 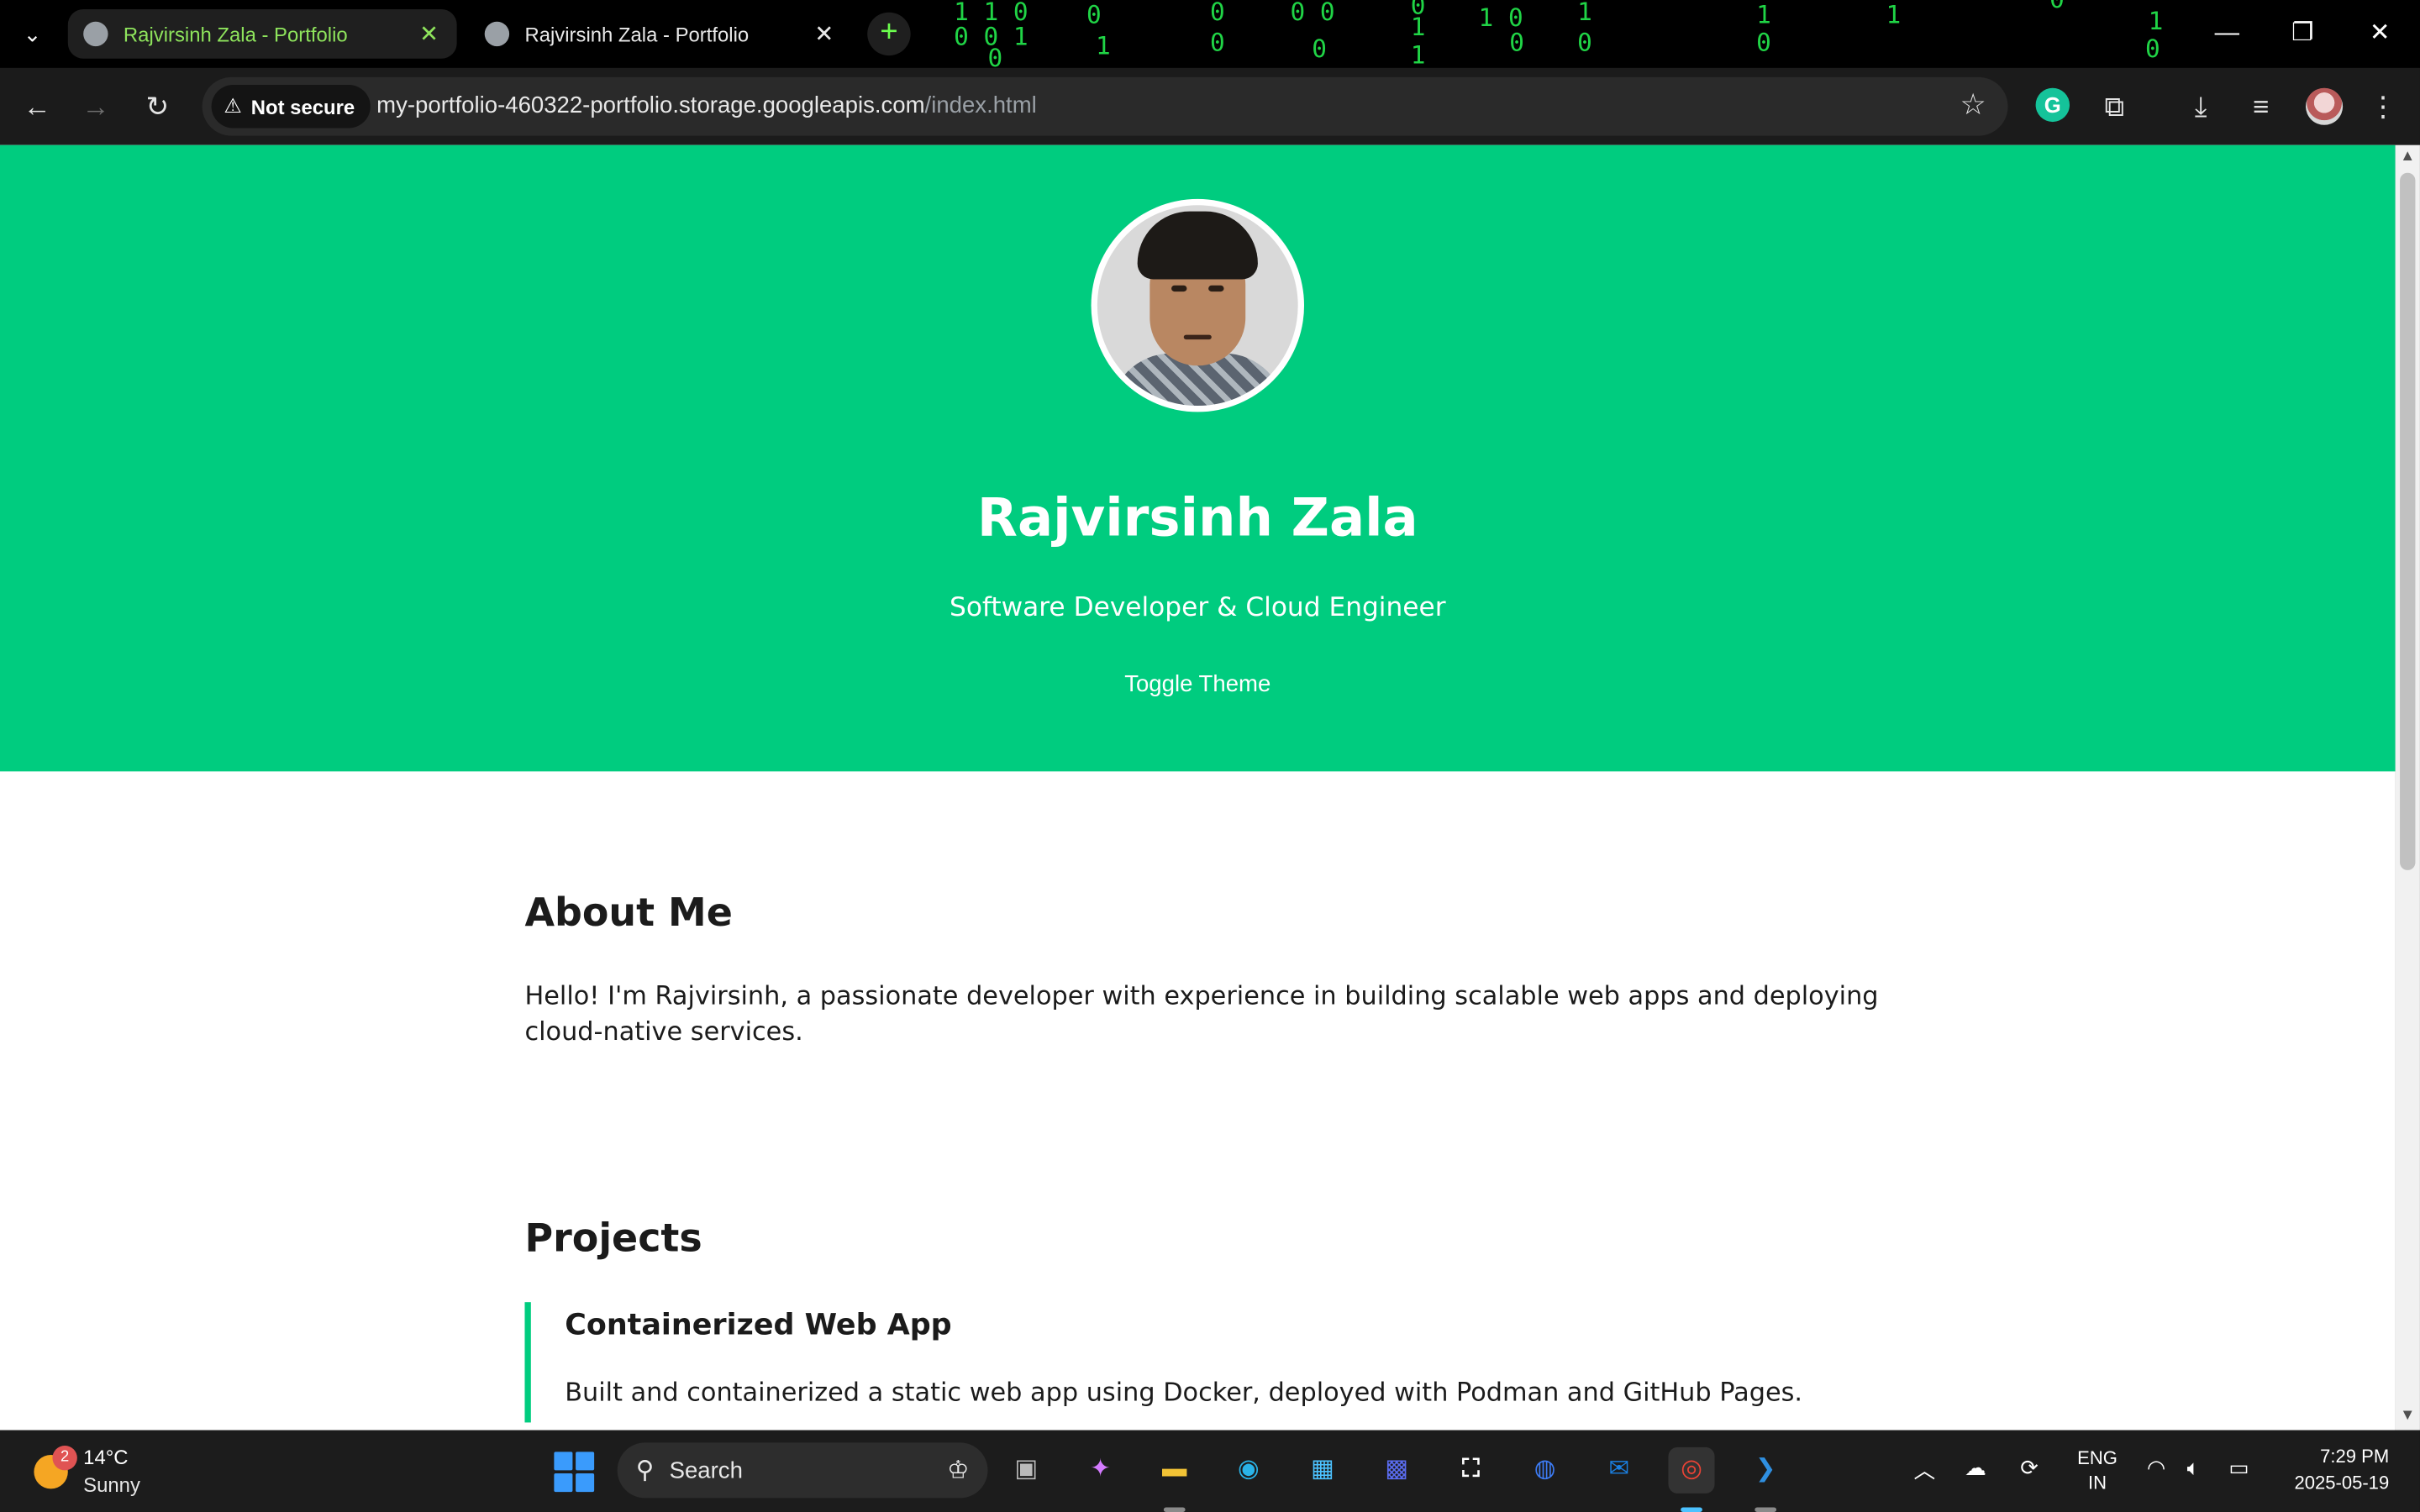 I want to click on update-sync-icon: ⟳, so click(x=2030, y=1468).